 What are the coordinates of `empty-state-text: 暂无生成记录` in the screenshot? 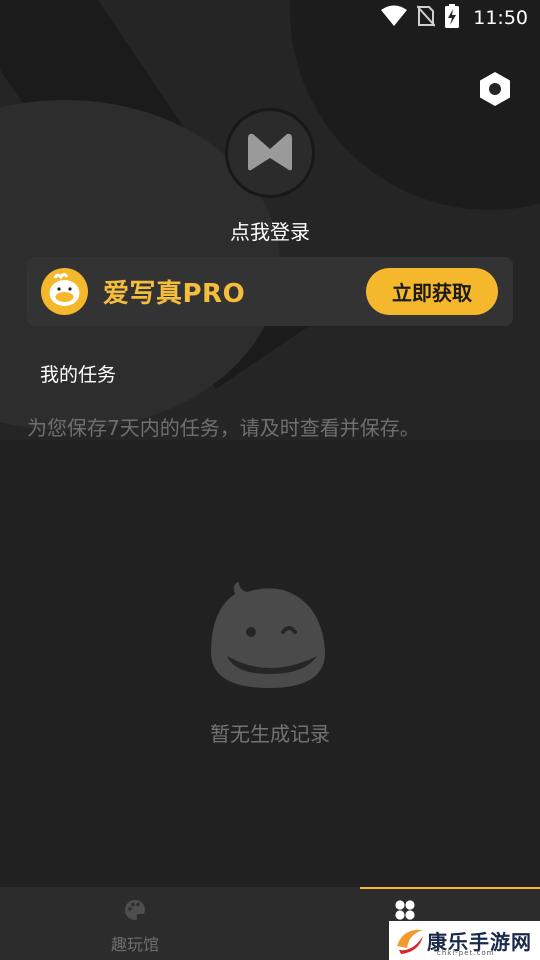 It's located at (270, 734).